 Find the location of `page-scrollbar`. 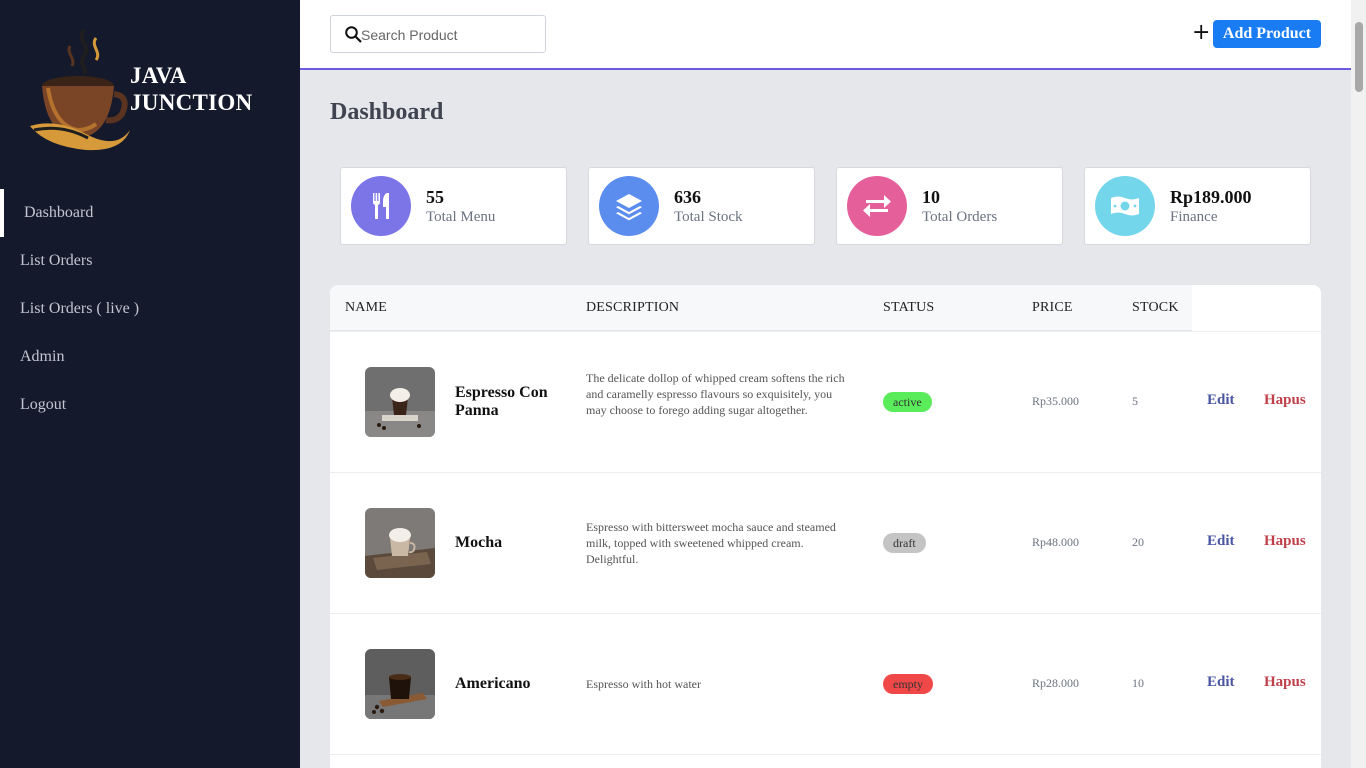

page-scrollbar is located at coordinates (1358, 384).